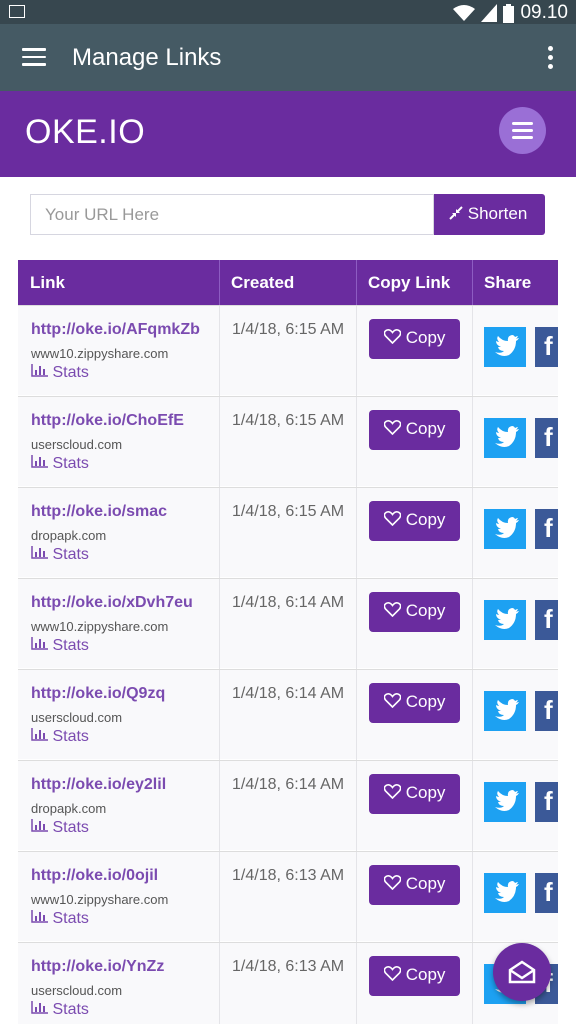  What do you see at coordinates (94, 876) in the screenshot?
I see `short-link: http://oke.io/0ojil` at bounding box center [94, 876].